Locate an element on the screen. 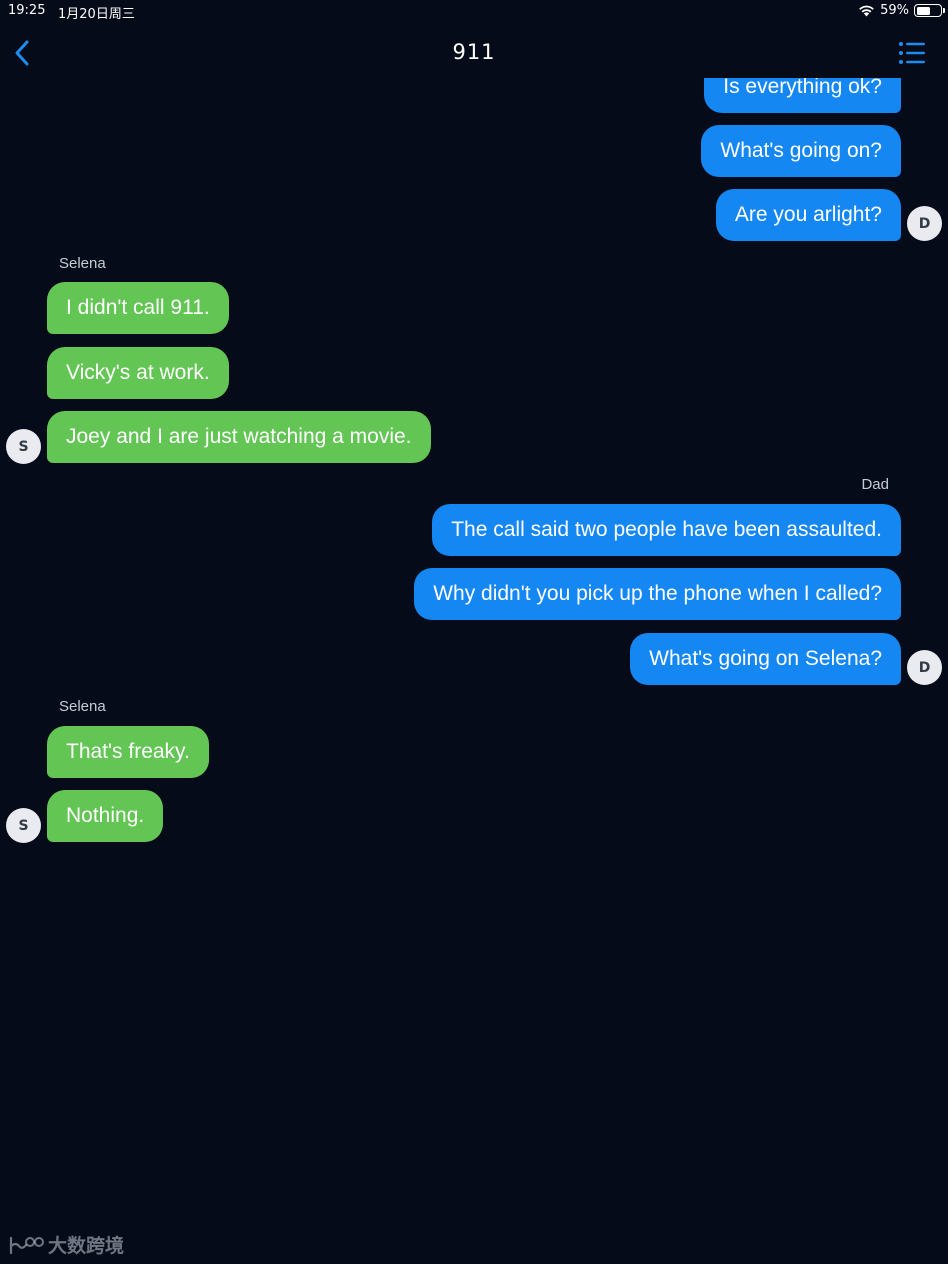 Image resolution: width=948 pixels, height=1264 pixels. watermark: 大数跨境 is located at coordinates (66, 1244).